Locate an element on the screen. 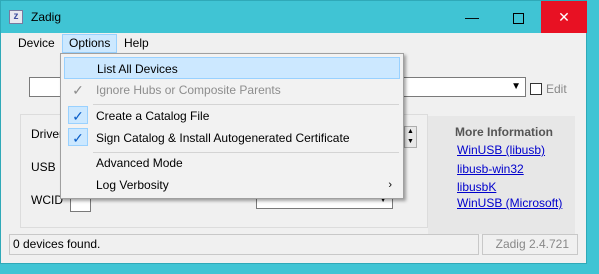 The image size is (599, 274). menu-item-label: Advanced Mode is located at coordinates (139, 163).